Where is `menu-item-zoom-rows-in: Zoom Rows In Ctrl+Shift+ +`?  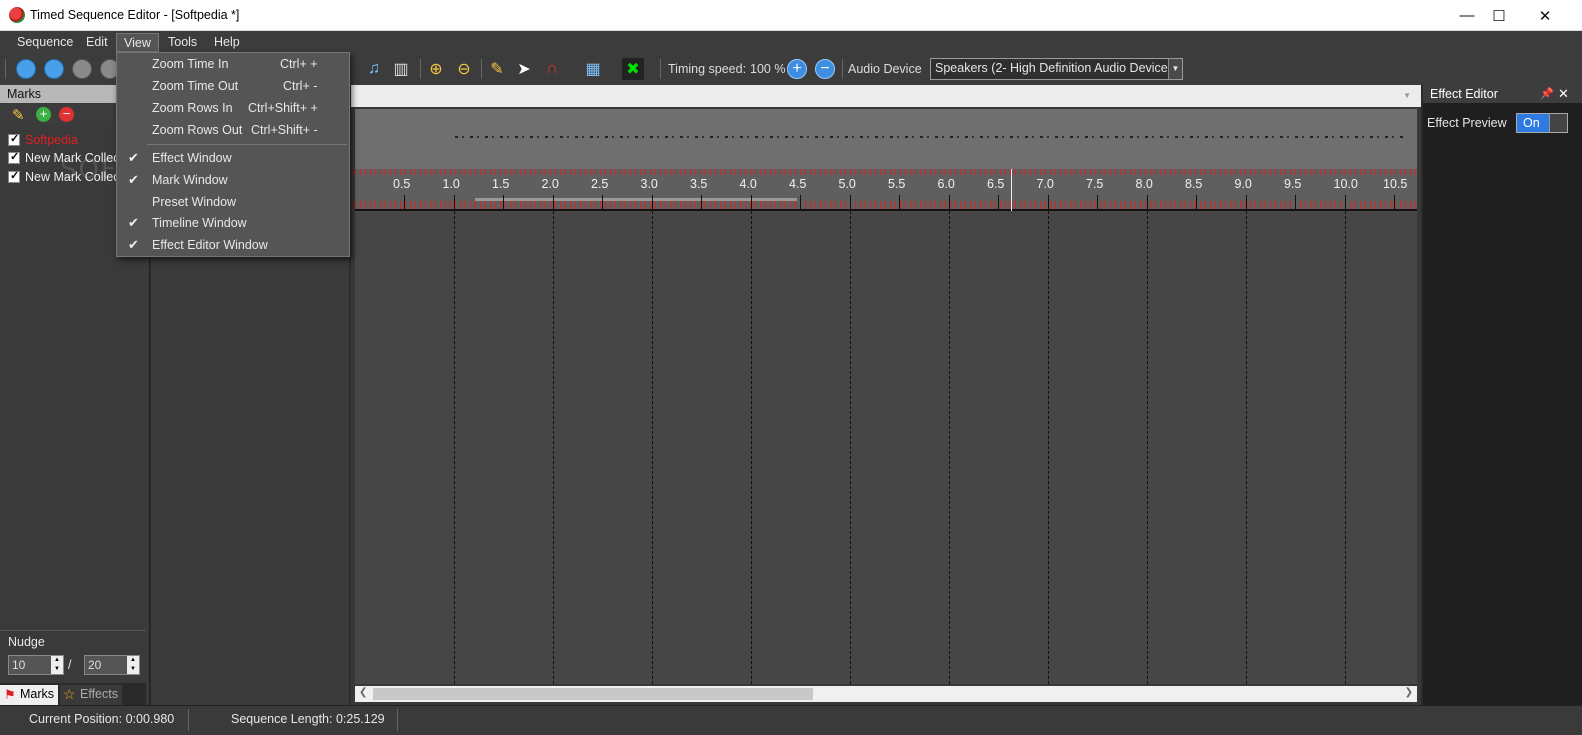 menu-item-zoom-rows-in: Zoom Rows In Ctrl+Shift+ + is located at coordinates (233, 108).